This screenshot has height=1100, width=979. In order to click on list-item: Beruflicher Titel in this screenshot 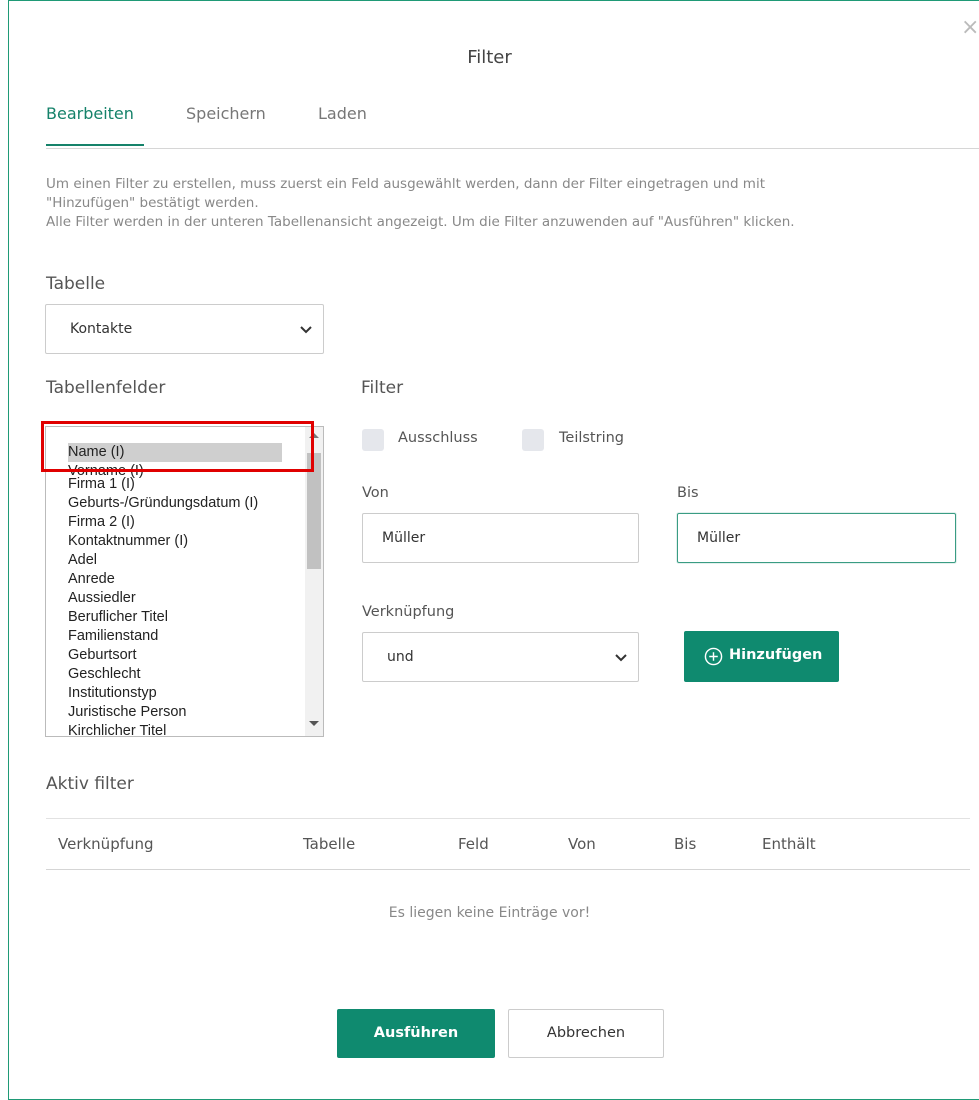, I will do `click(118, 617)`.